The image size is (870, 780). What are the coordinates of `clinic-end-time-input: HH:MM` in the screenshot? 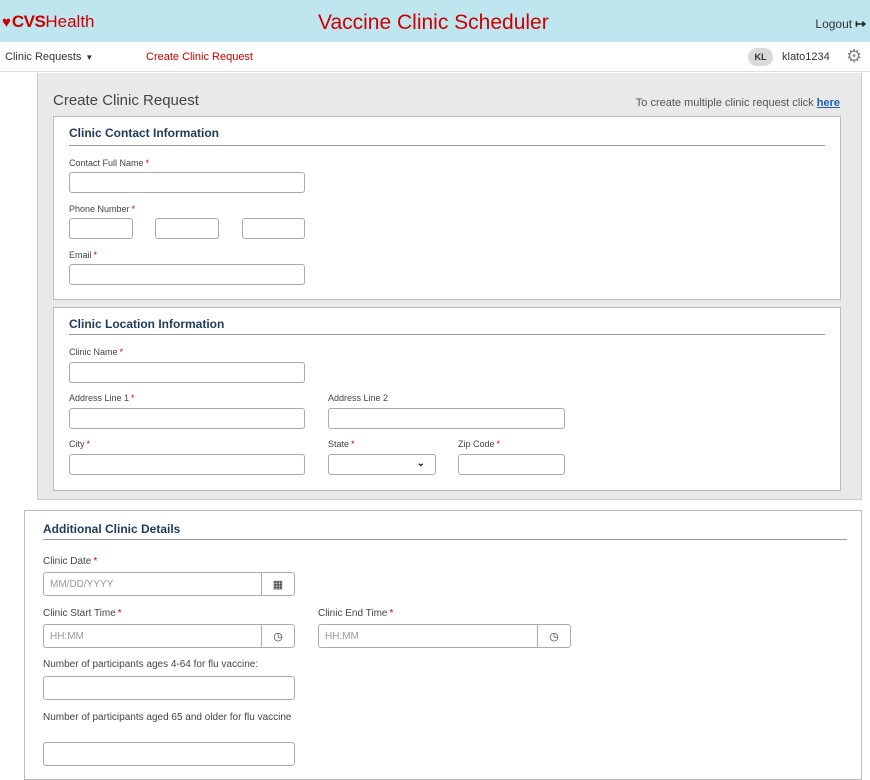 It's located at (342, 636).